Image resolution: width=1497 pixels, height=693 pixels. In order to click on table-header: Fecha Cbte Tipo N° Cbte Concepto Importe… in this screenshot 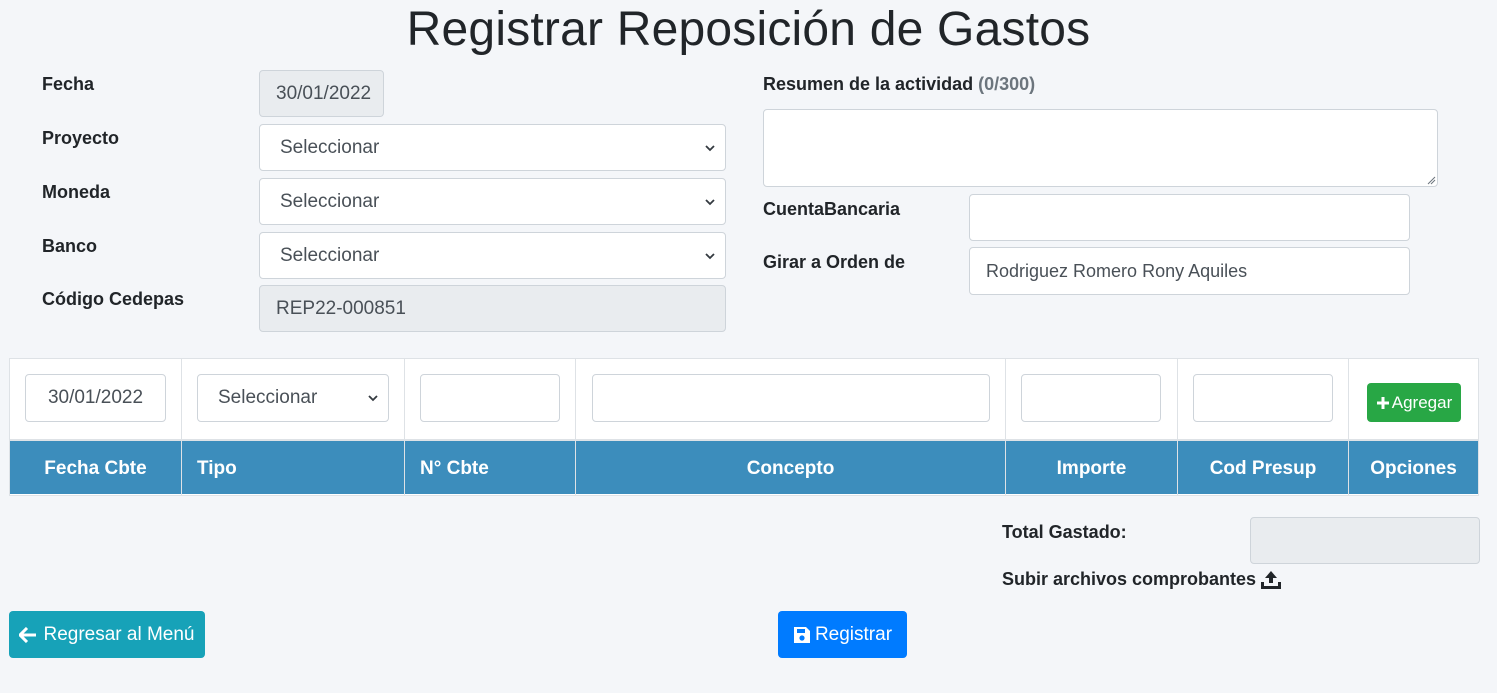, I will do `click(744, 466)`.